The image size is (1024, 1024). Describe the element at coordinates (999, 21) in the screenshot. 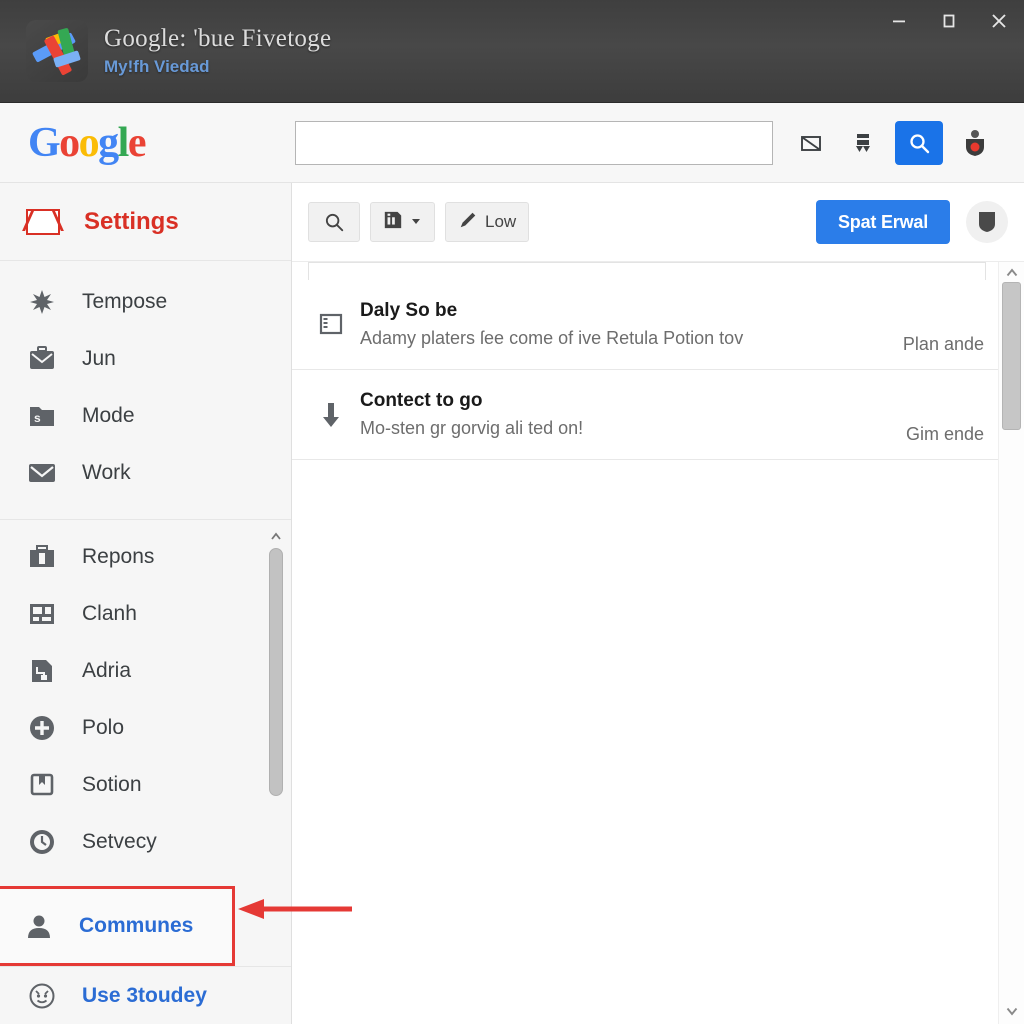

I see `close-icon` at that location.